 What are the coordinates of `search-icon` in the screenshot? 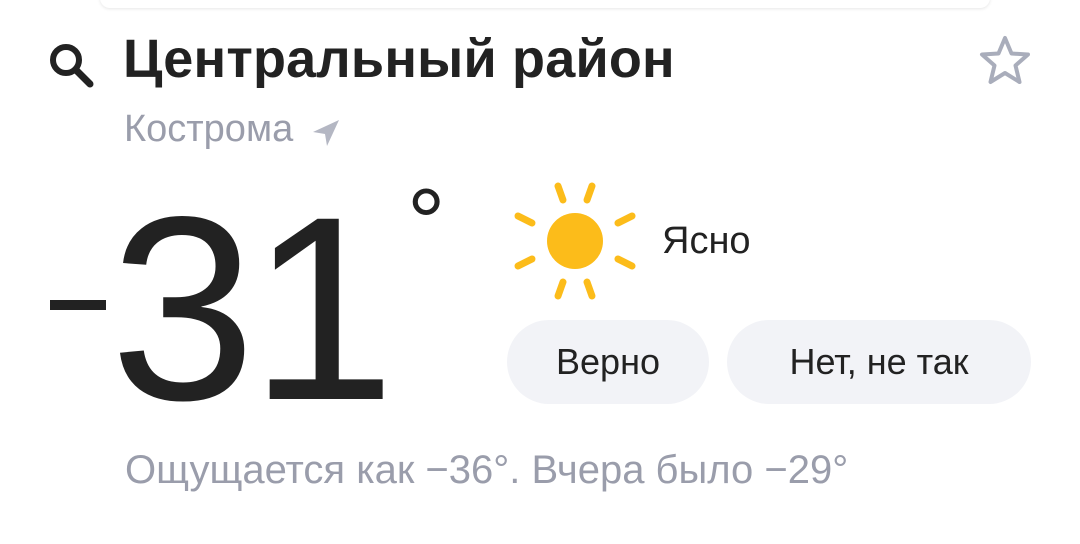 It's located at (72, 66).